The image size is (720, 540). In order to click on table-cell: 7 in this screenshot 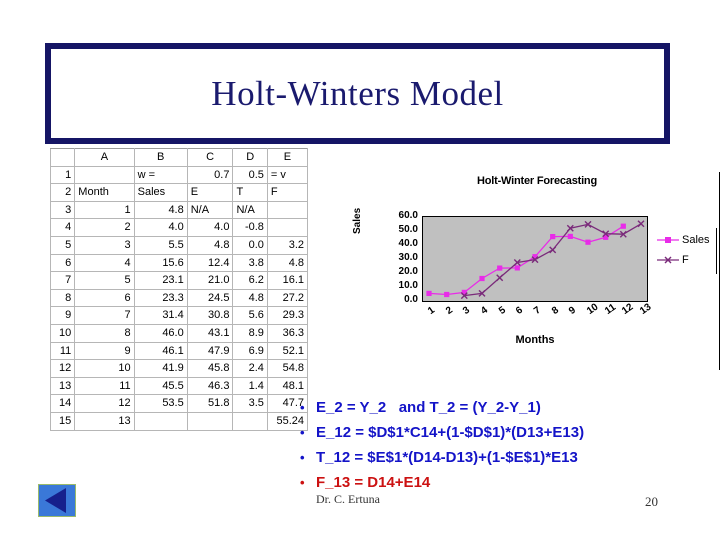, I will do `click(104, 315)`.